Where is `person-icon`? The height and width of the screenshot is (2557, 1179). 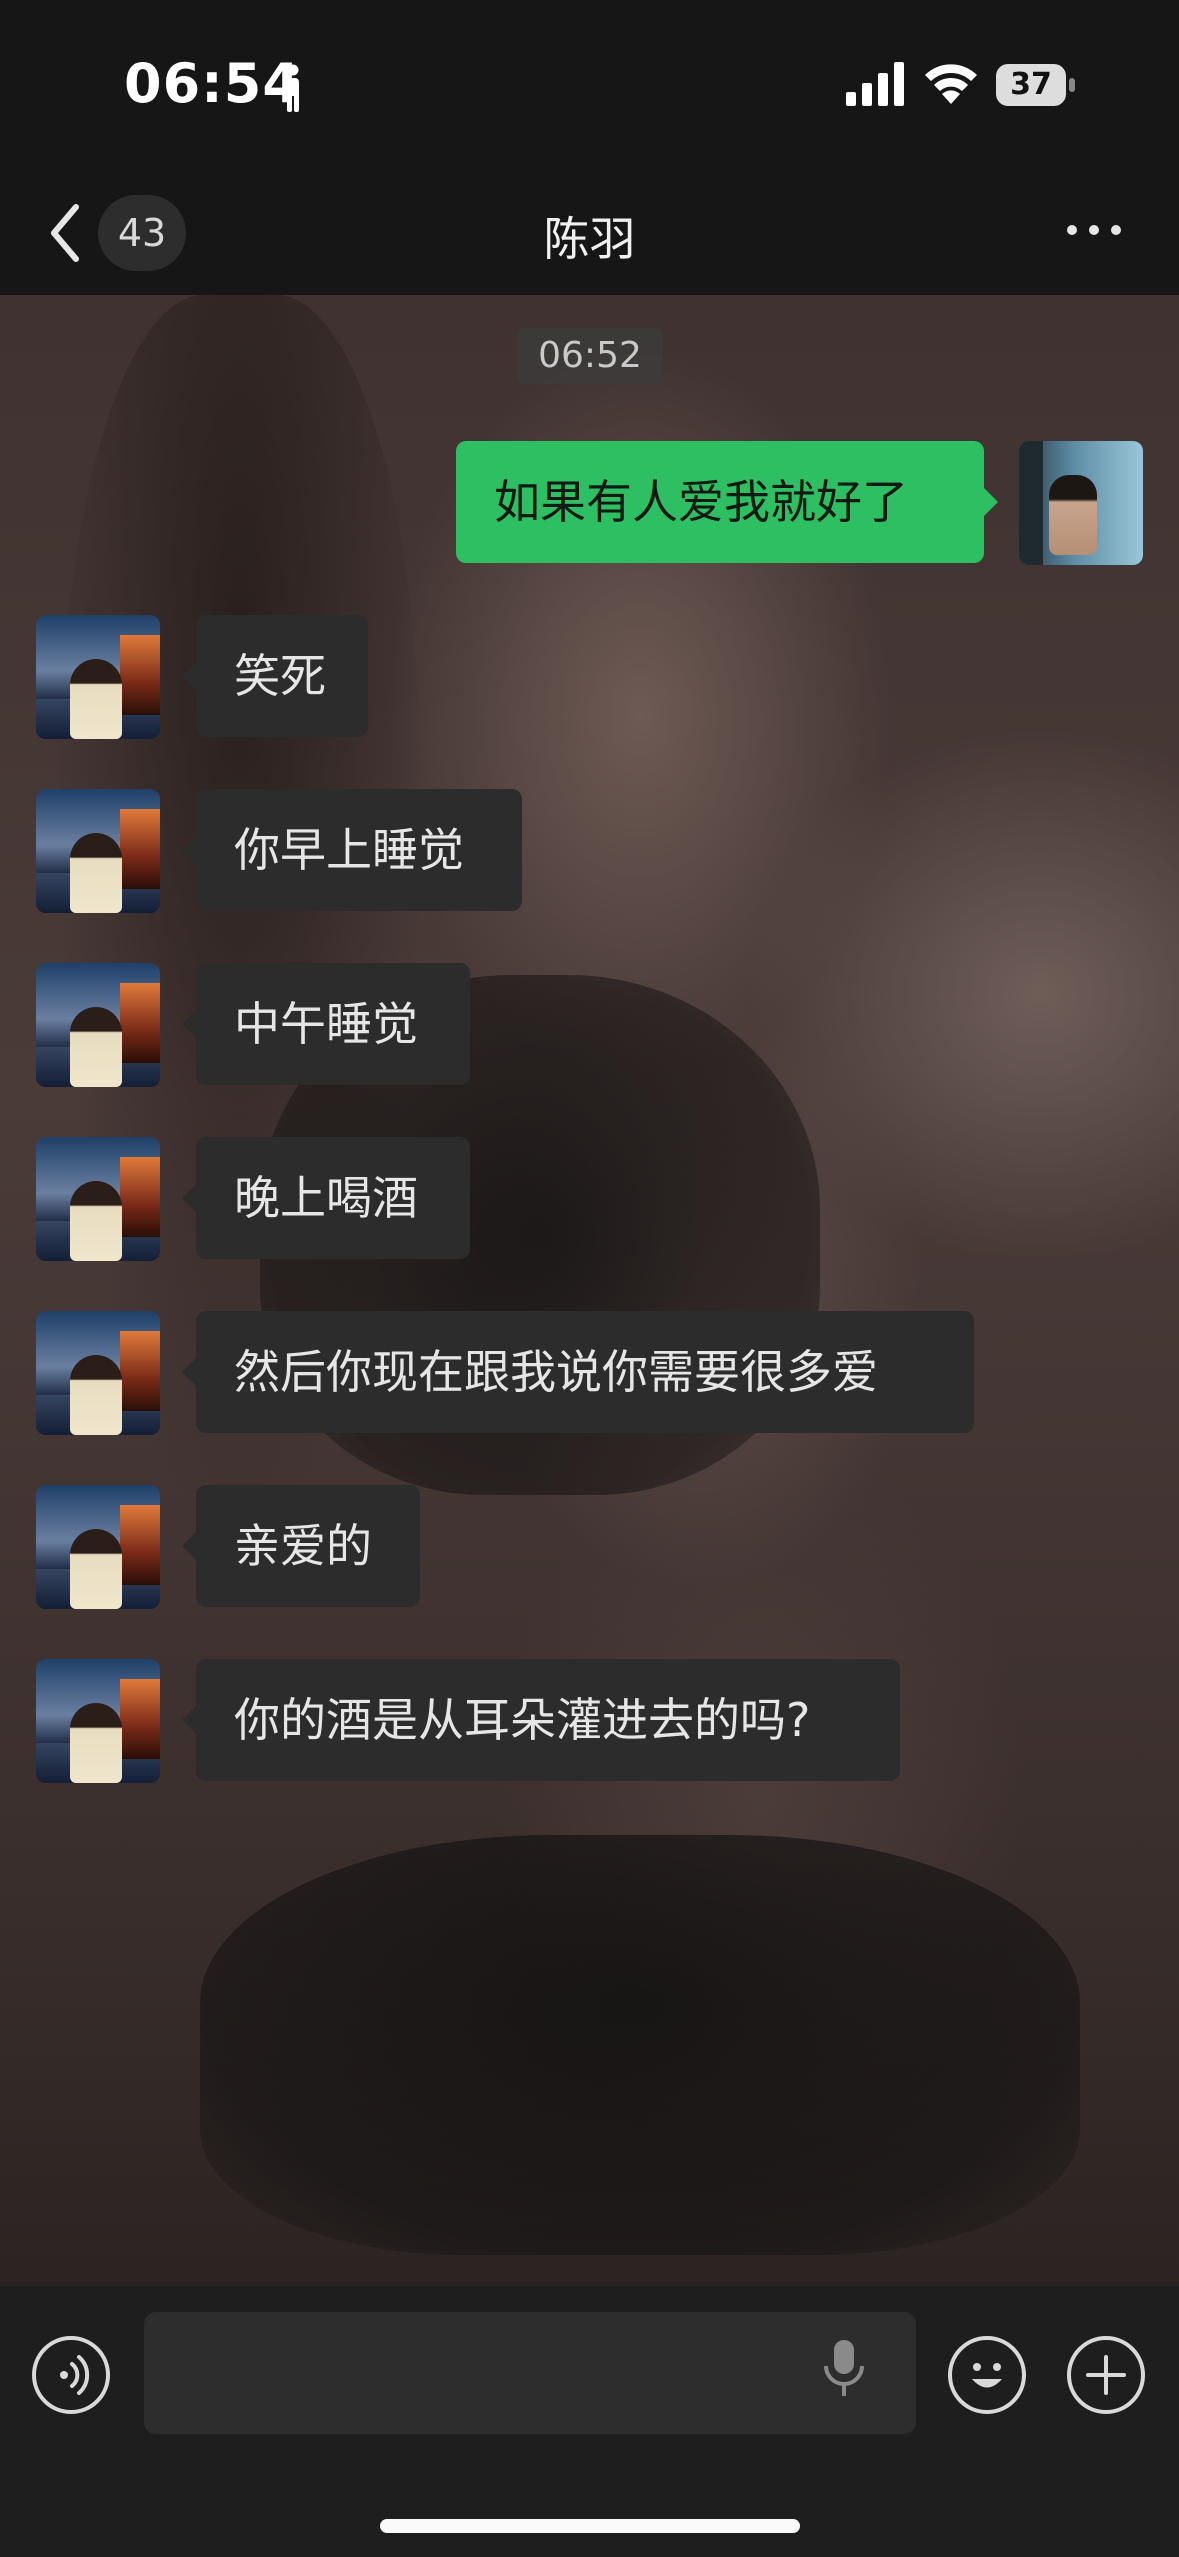 person-icon is located at coordinates (293, 88).